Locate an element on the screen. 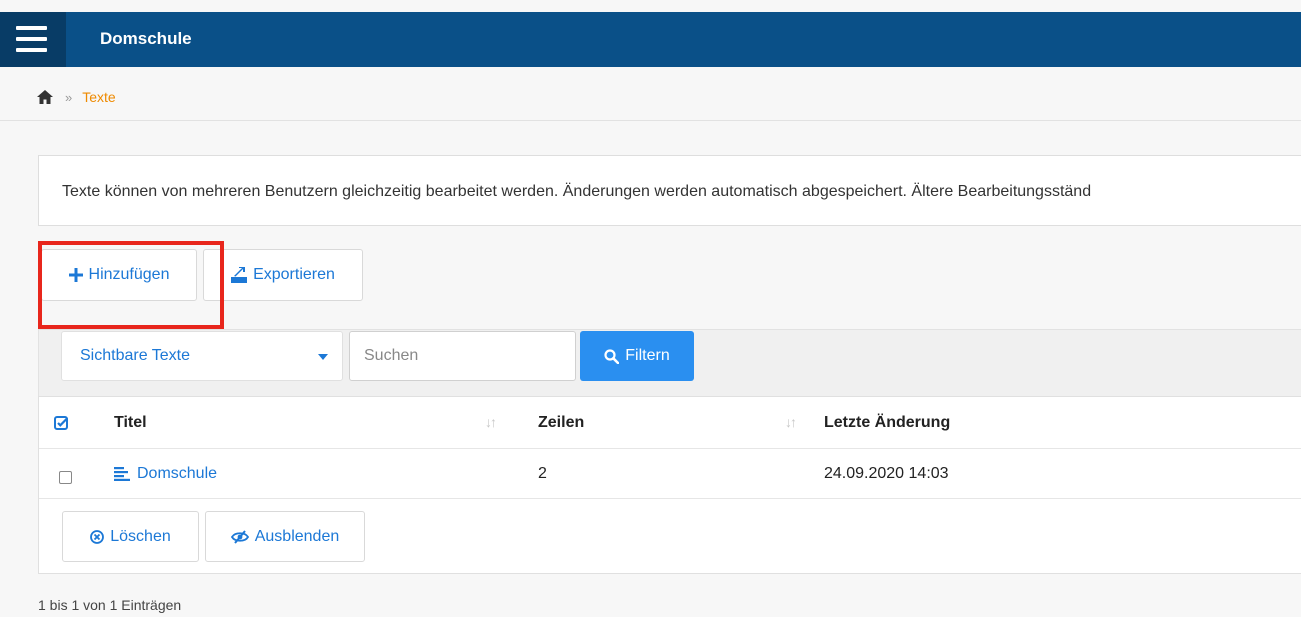  text-lines-icon is located at coordinates (122, 473).